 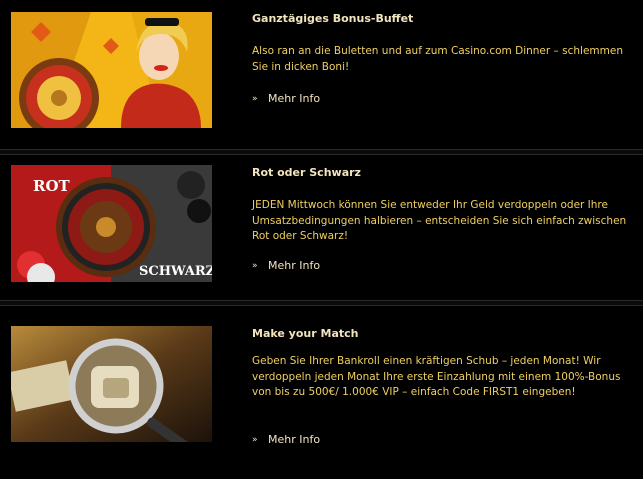 I want to click on promo-title: Ganztägiges Bonus-Buffet, so click(x=333, y=18).